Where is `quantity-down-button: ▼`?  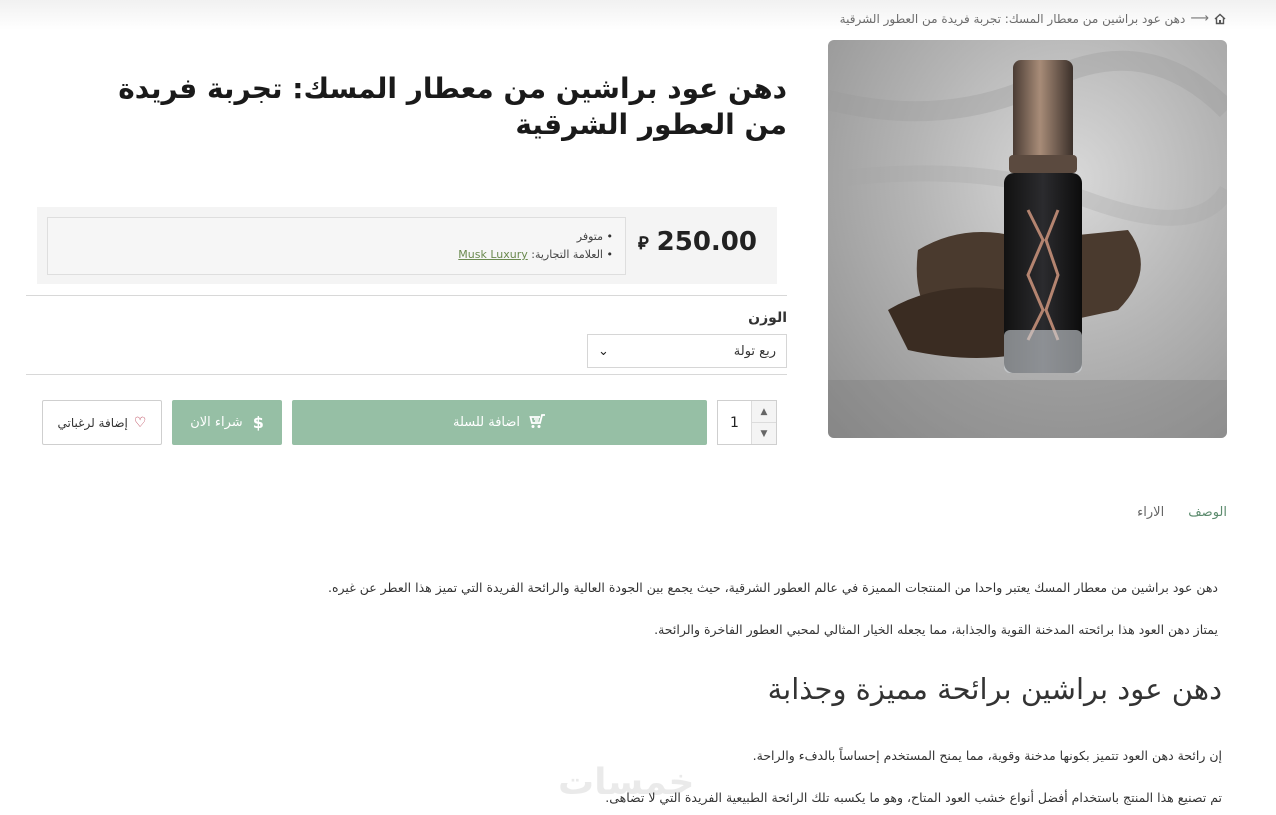
quantity-down-button: ▼ is located at coordinates (763, 433).